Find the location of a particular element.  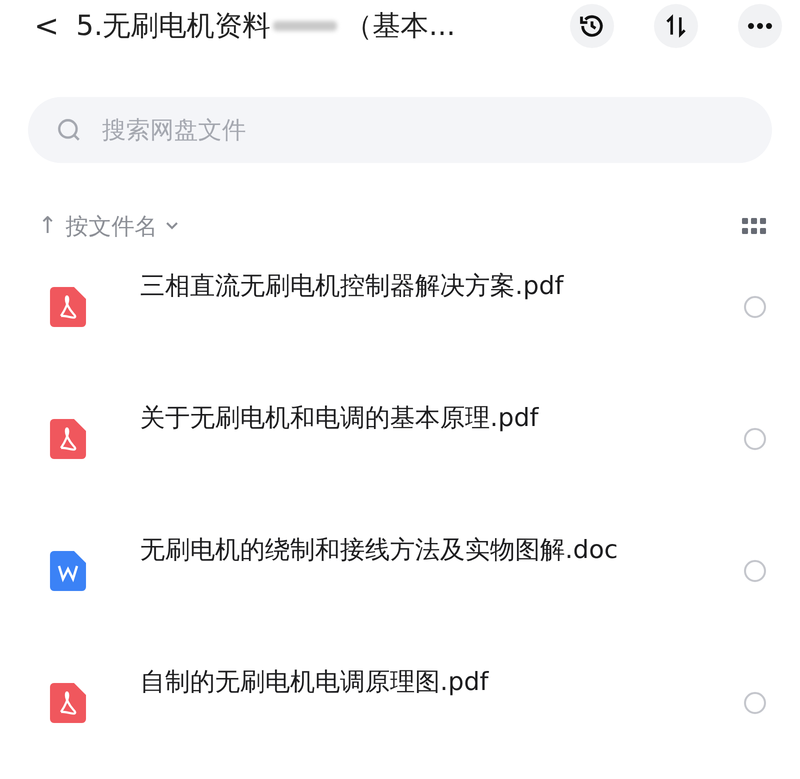

search-field: 搜索网盘文件 is located at coordinates (400, 130).